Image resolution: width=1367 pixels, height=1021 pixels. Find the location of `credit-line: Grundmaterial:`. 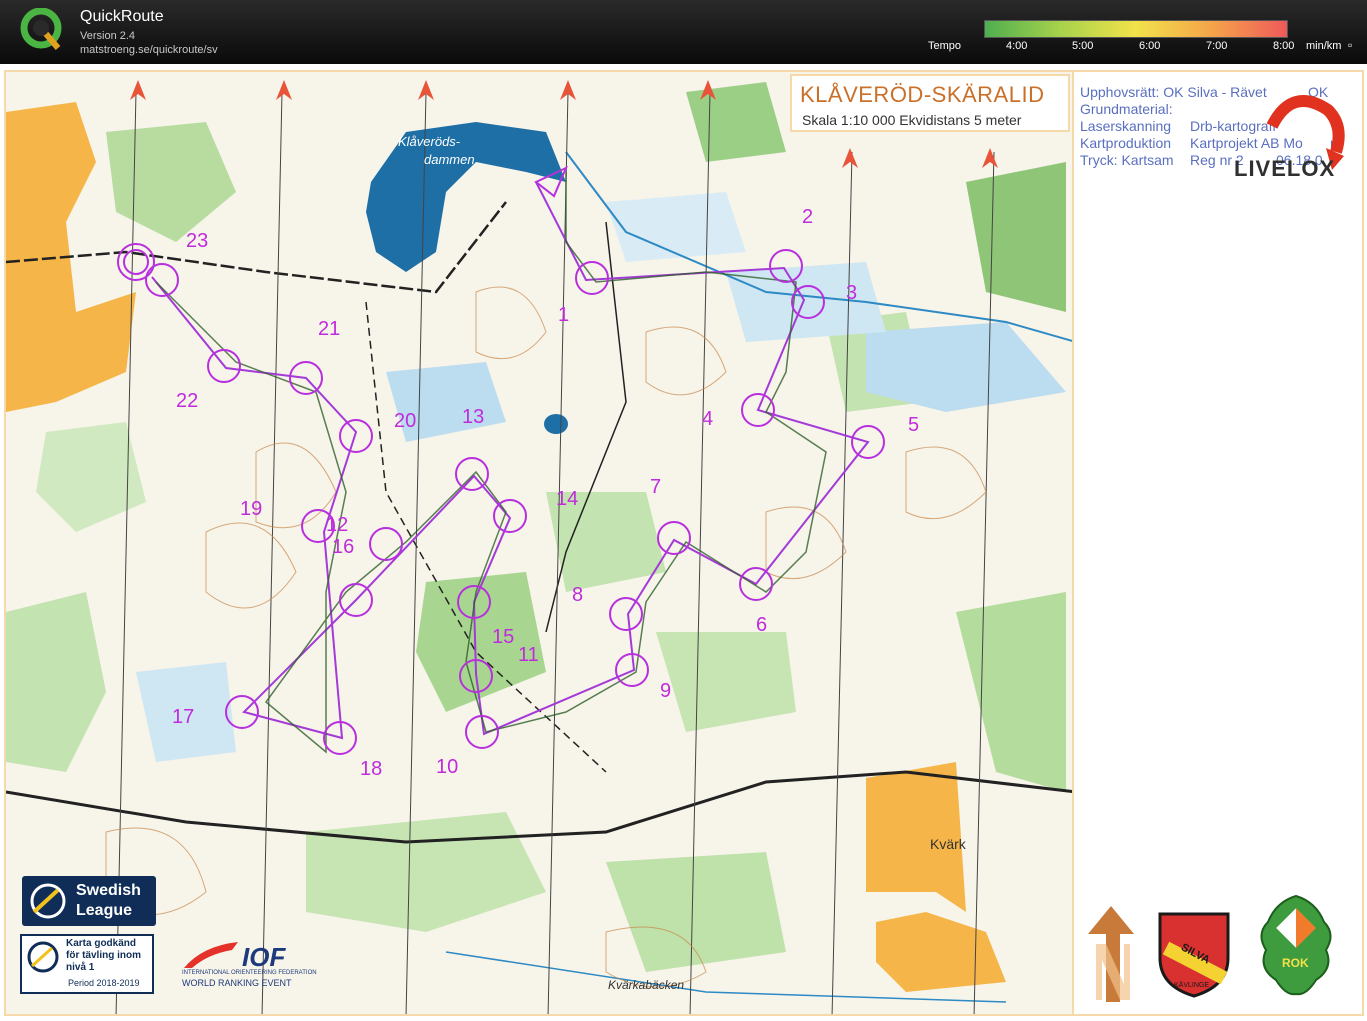

credit-line: Grundmaterial: is located at coordinates (1126, 109).